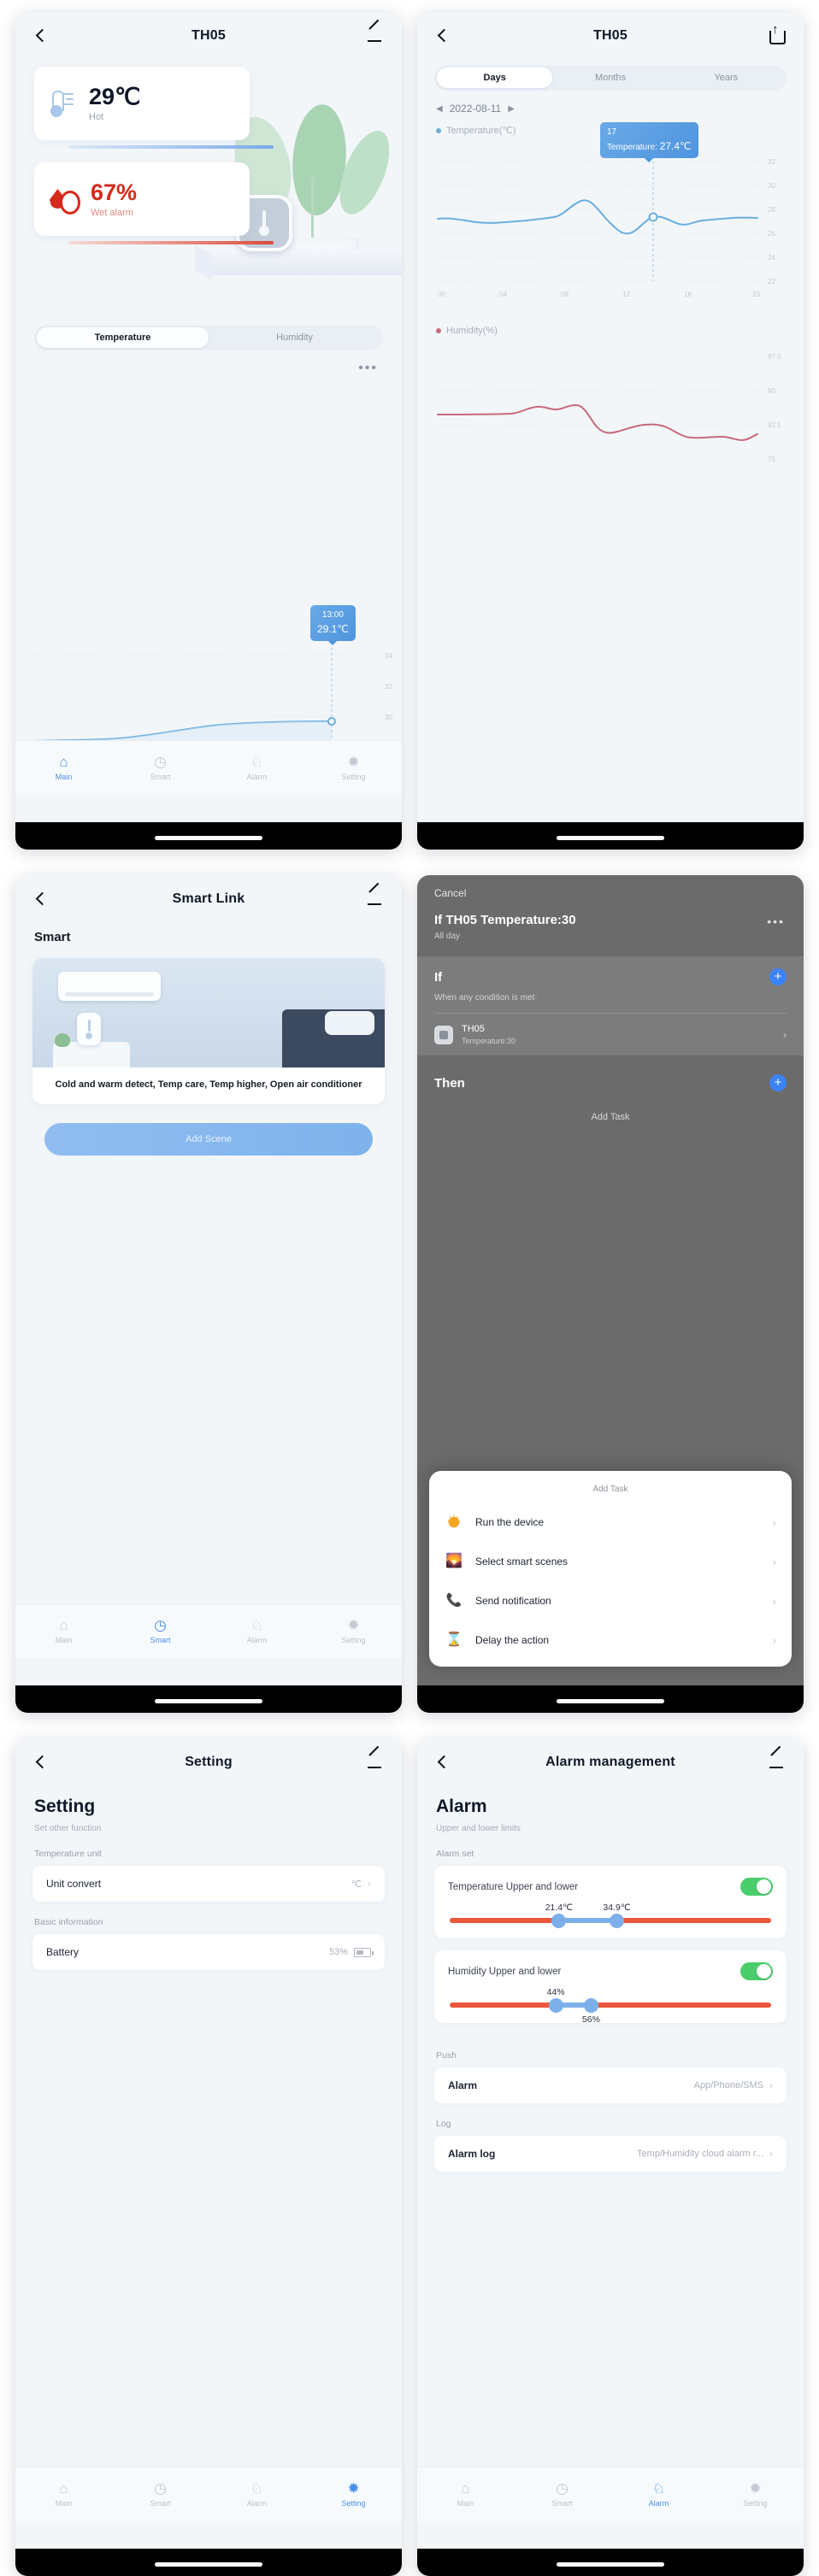  What do you see at coordinates (89, 1029) in the screenshot?
I see `sensor-device-illustration` at bounding box center [89, 1029].